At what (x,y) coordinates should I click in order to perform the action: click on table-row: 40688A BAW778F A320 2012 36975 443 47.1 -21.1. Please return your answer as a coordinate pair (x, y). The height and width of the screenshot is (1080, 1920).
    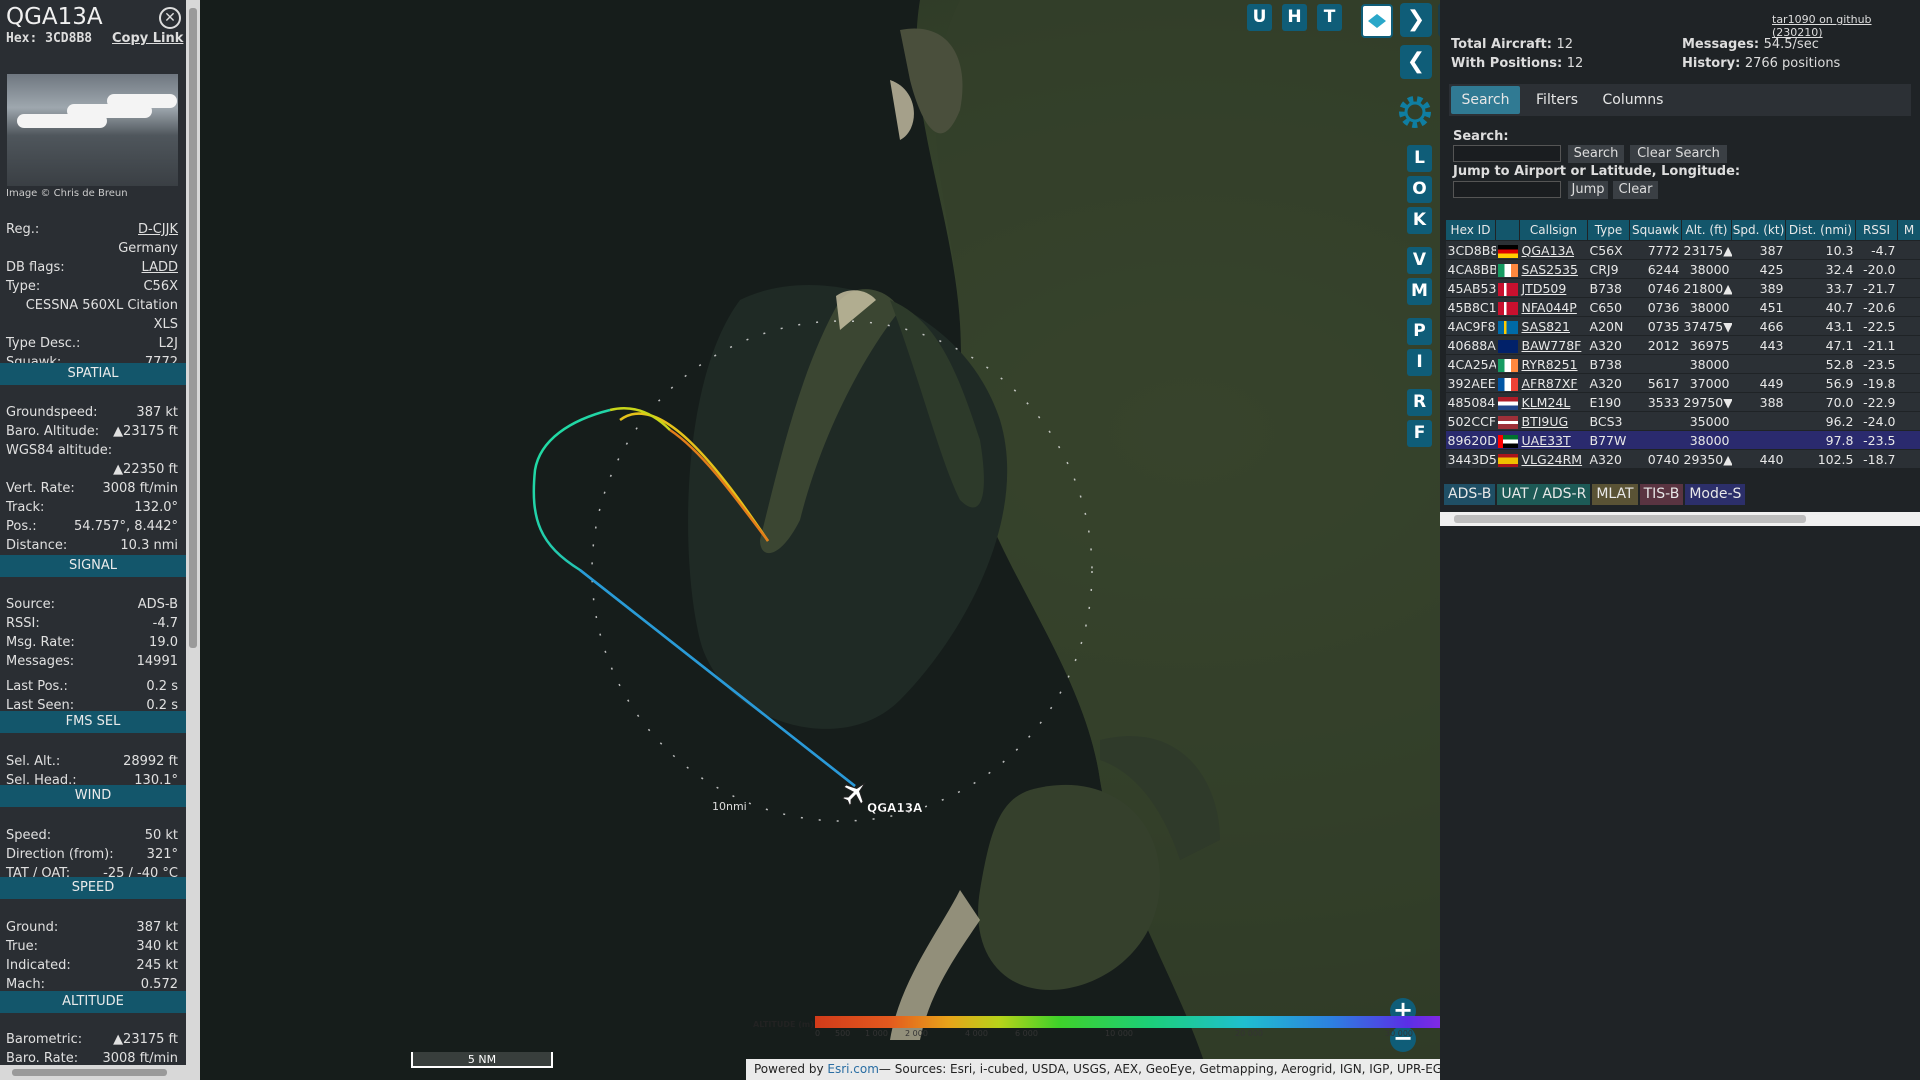
    Looking at the image, I should click on (1682, 345).